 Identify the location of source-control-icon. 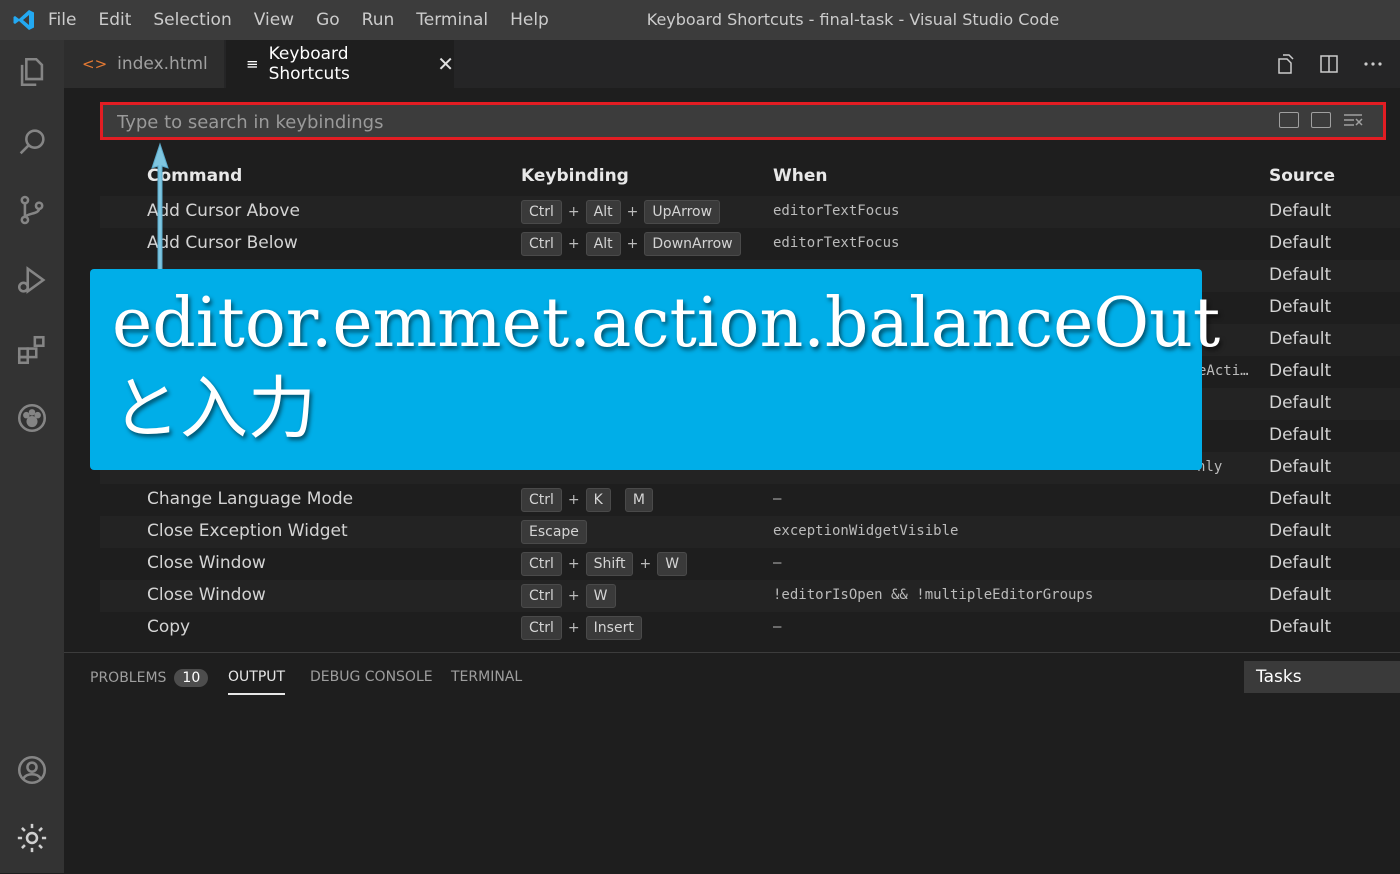
(32, 210).